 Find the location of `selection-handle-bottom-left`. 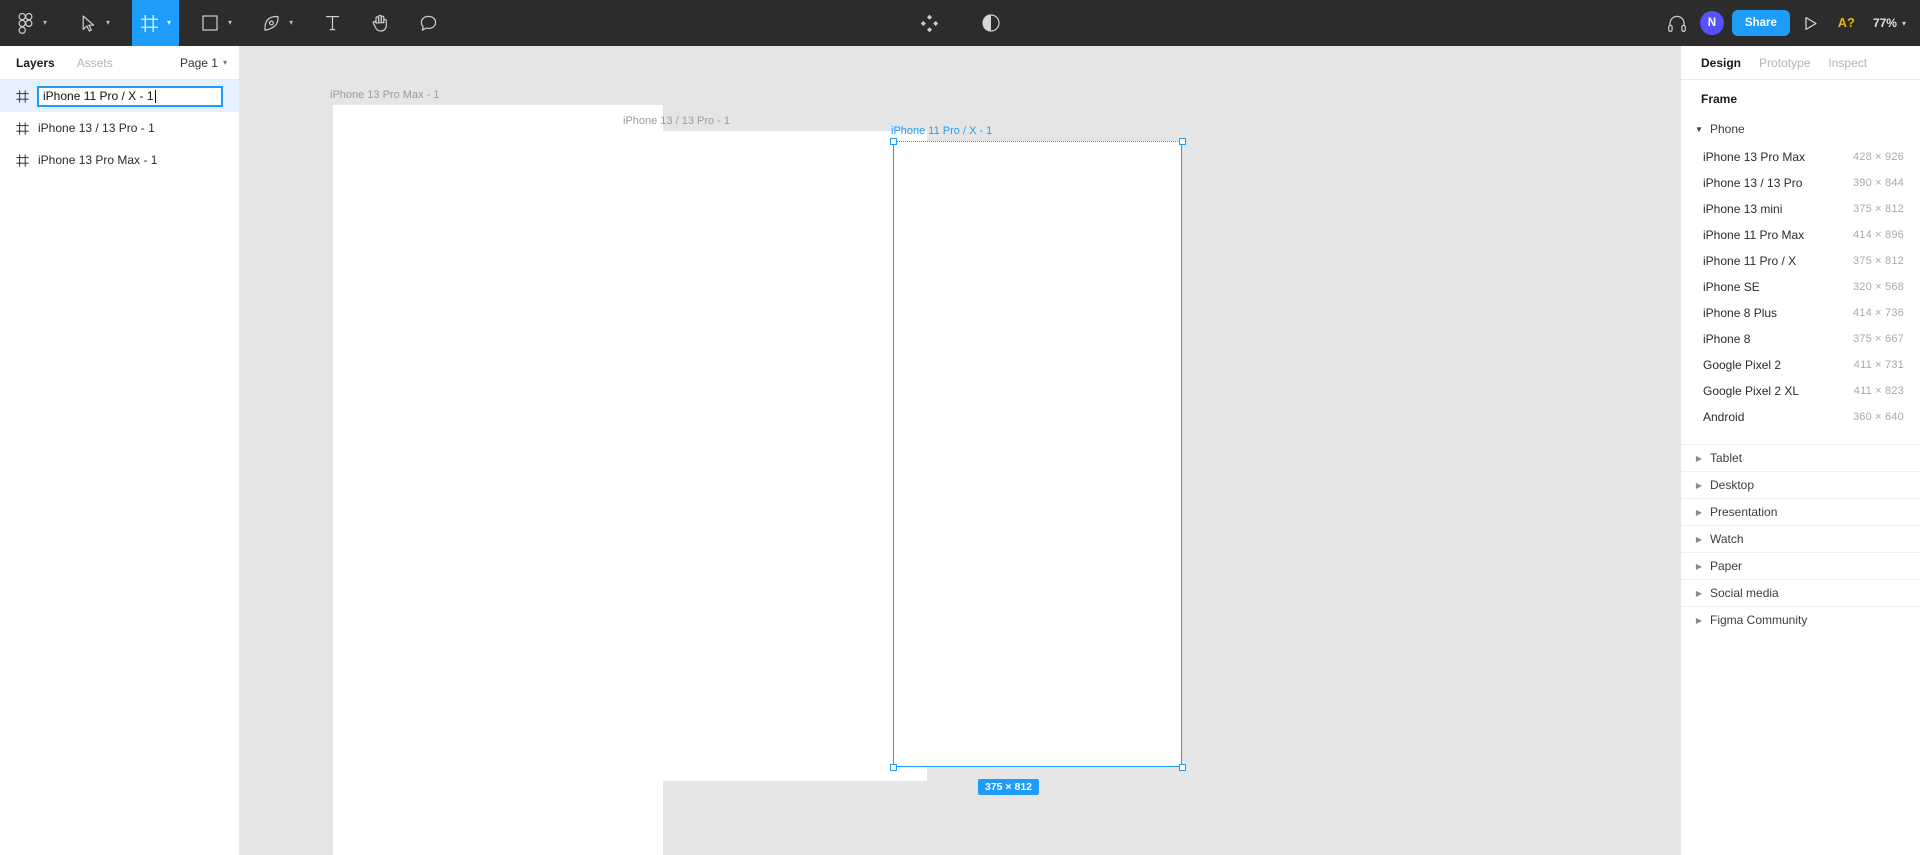

selection-handle-bottom-left is located at coordinates (893, 767).